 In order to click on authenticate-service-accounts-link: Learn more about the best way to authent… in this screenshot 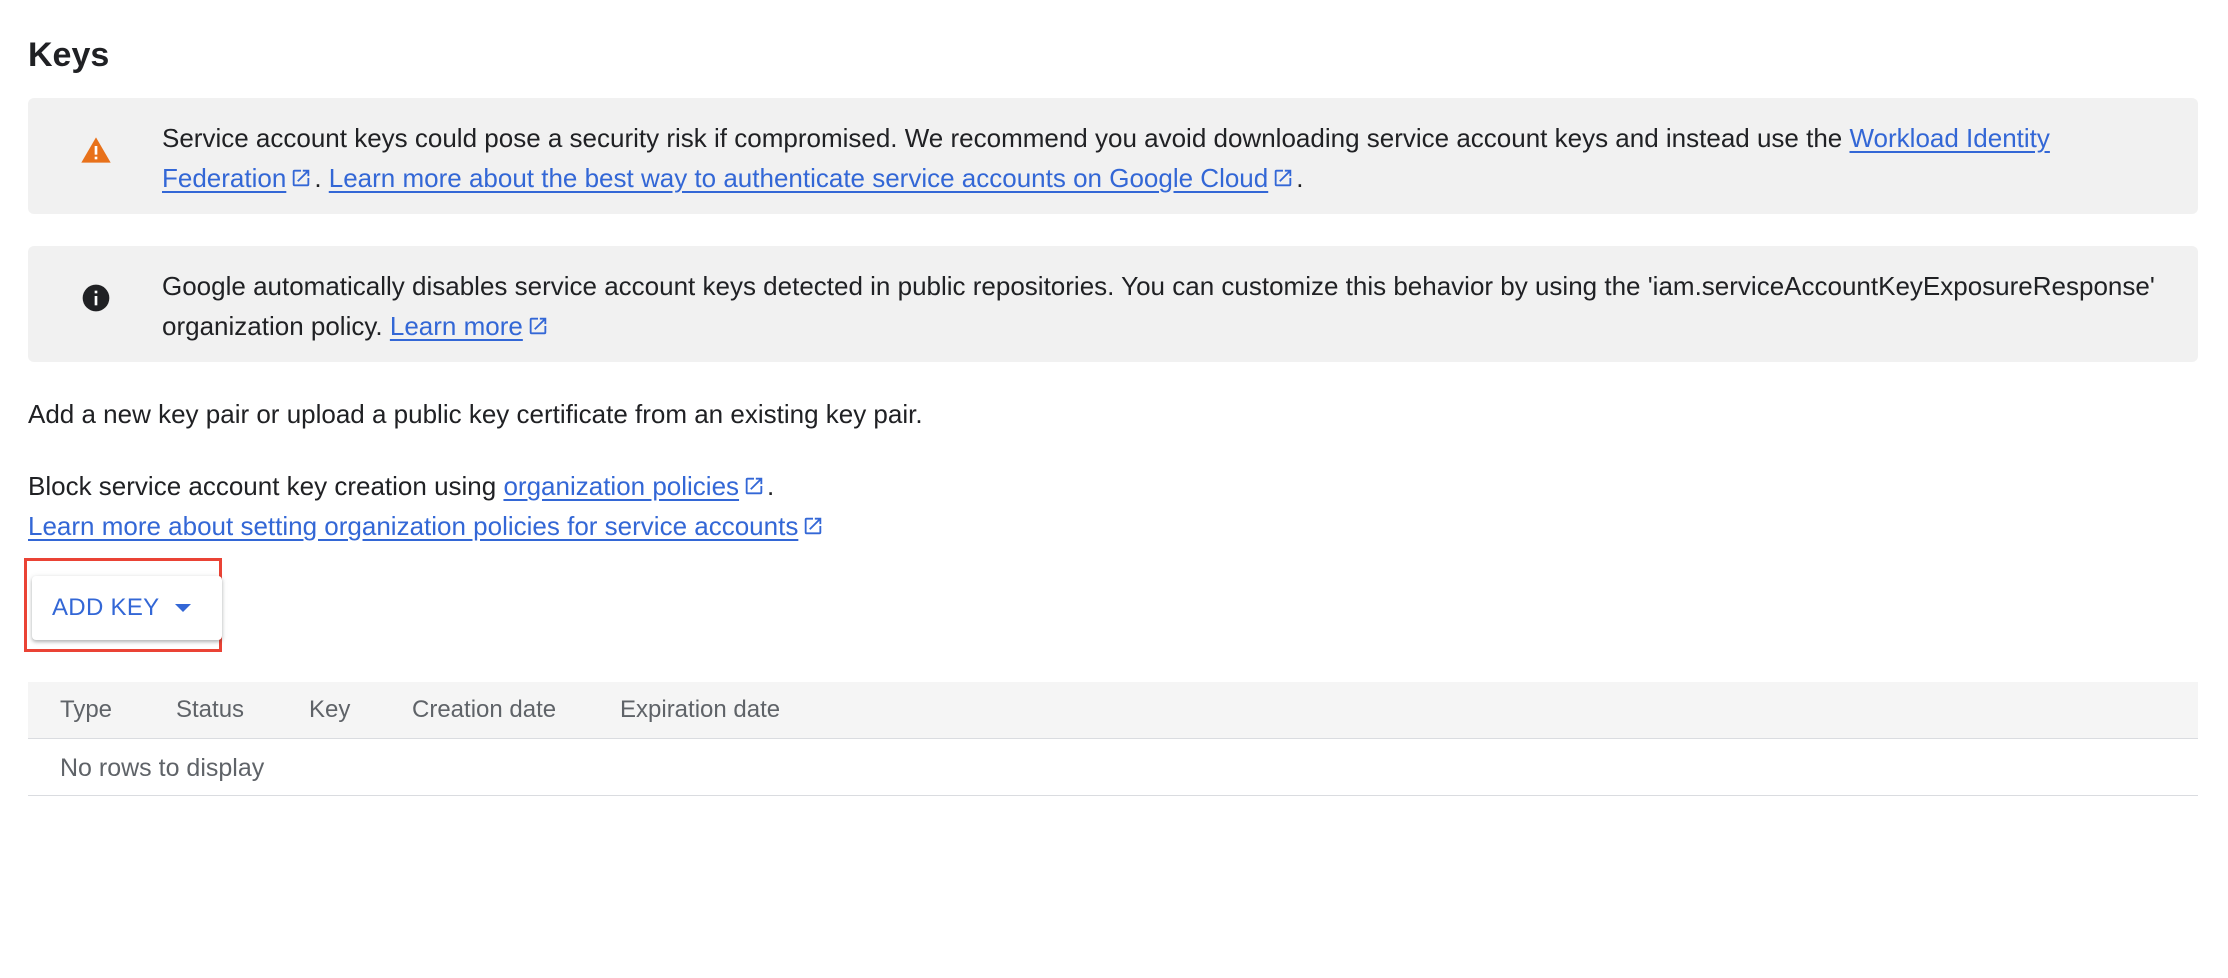, I will do `click(798, 178)`.